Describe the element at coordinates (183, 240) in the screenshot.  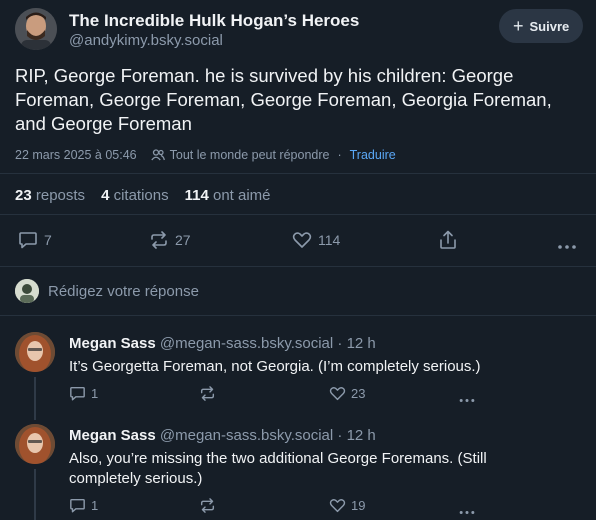
I see `repost-count: 27` at that location.